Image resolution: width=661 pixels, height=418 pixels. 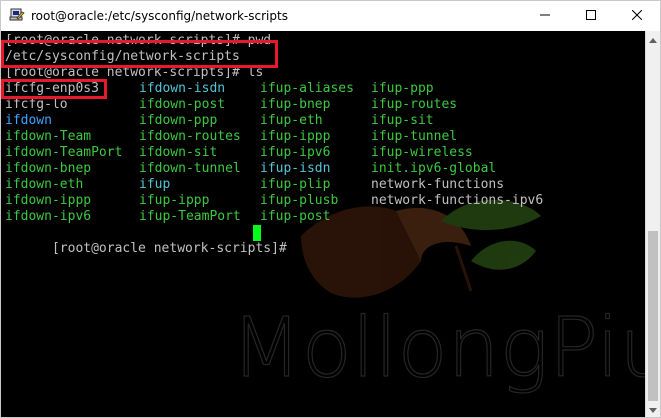 I want to click on ls-entry: ifdown-TeamPort, so click(x=64, y=152).